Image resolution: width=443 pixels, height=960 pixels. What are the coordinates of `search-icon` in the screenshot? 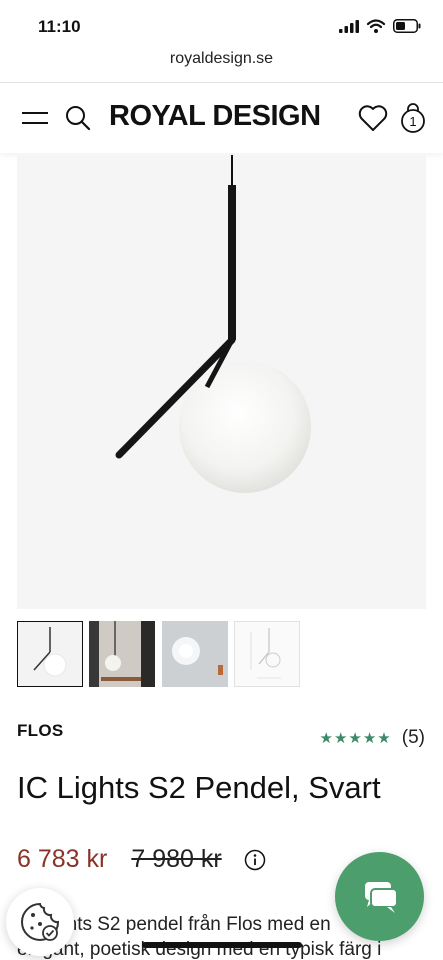 It's located at (78, 118).